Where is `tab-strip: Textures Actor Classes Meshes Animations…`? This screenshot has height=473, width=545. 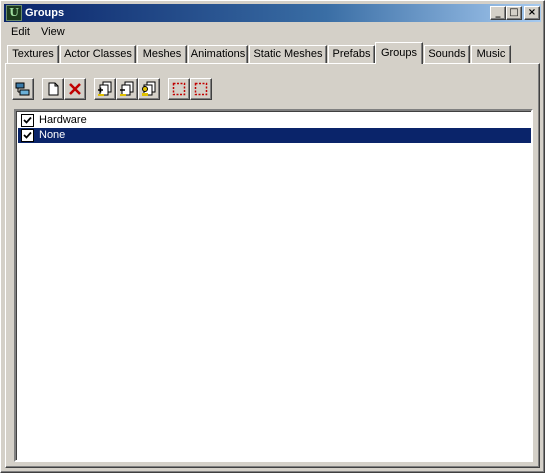
tab-strip: Textures Actor Classes Meshes Animations… is located at coordinates (273, 53).